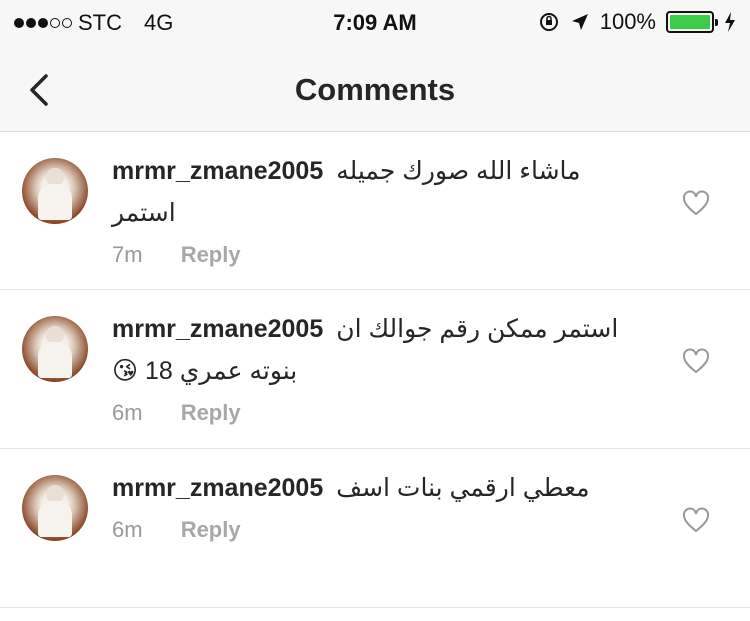 Image resolution: width=750 pixels, height=621 pixels. Describe the element at coordinates (375, 23) in the screenshot. I see `status-bar: STC 4G 7:09 AM 100%` at that location.